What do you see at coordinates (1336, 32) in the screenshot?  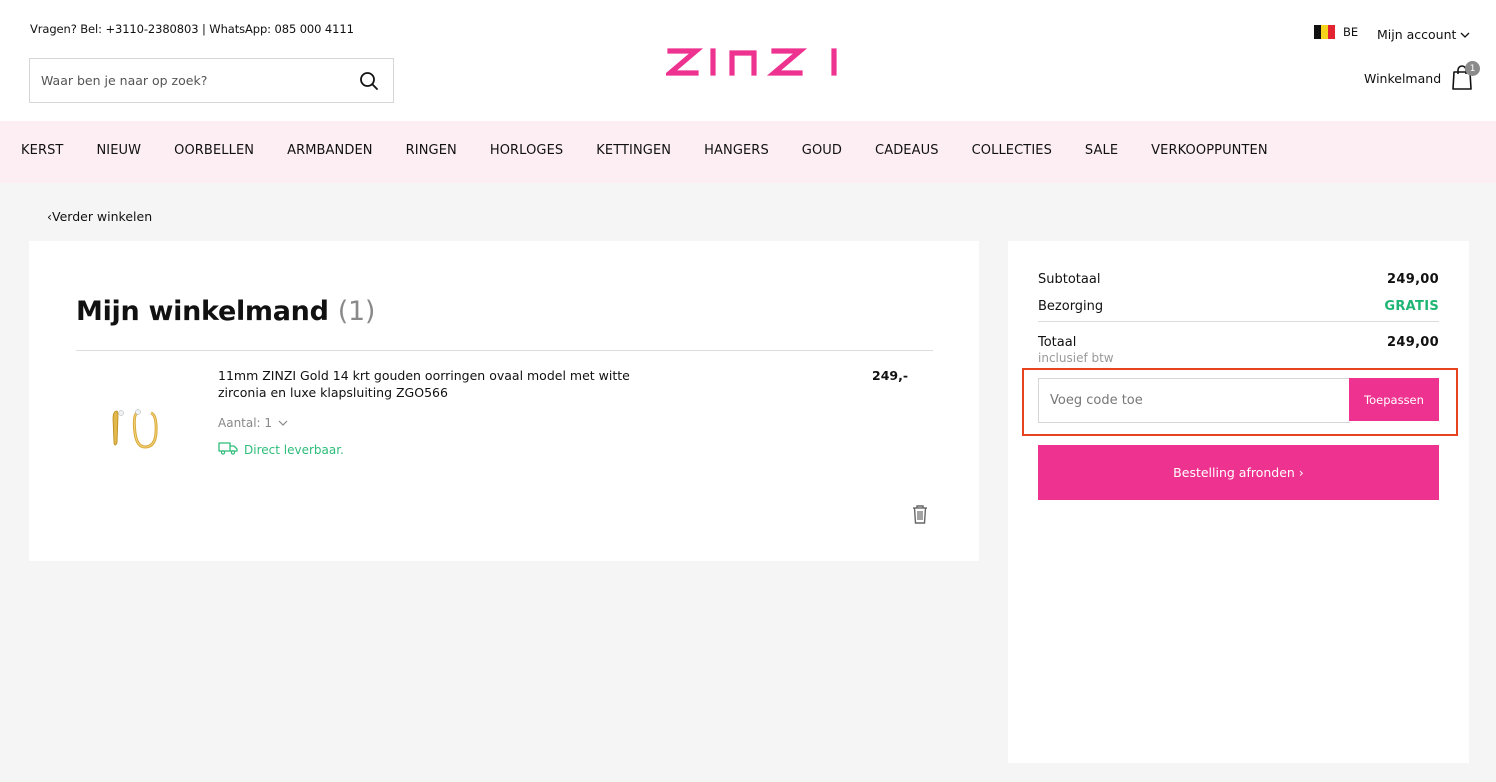 I see `country-selector: BE` at bounding box center [1336, 32].